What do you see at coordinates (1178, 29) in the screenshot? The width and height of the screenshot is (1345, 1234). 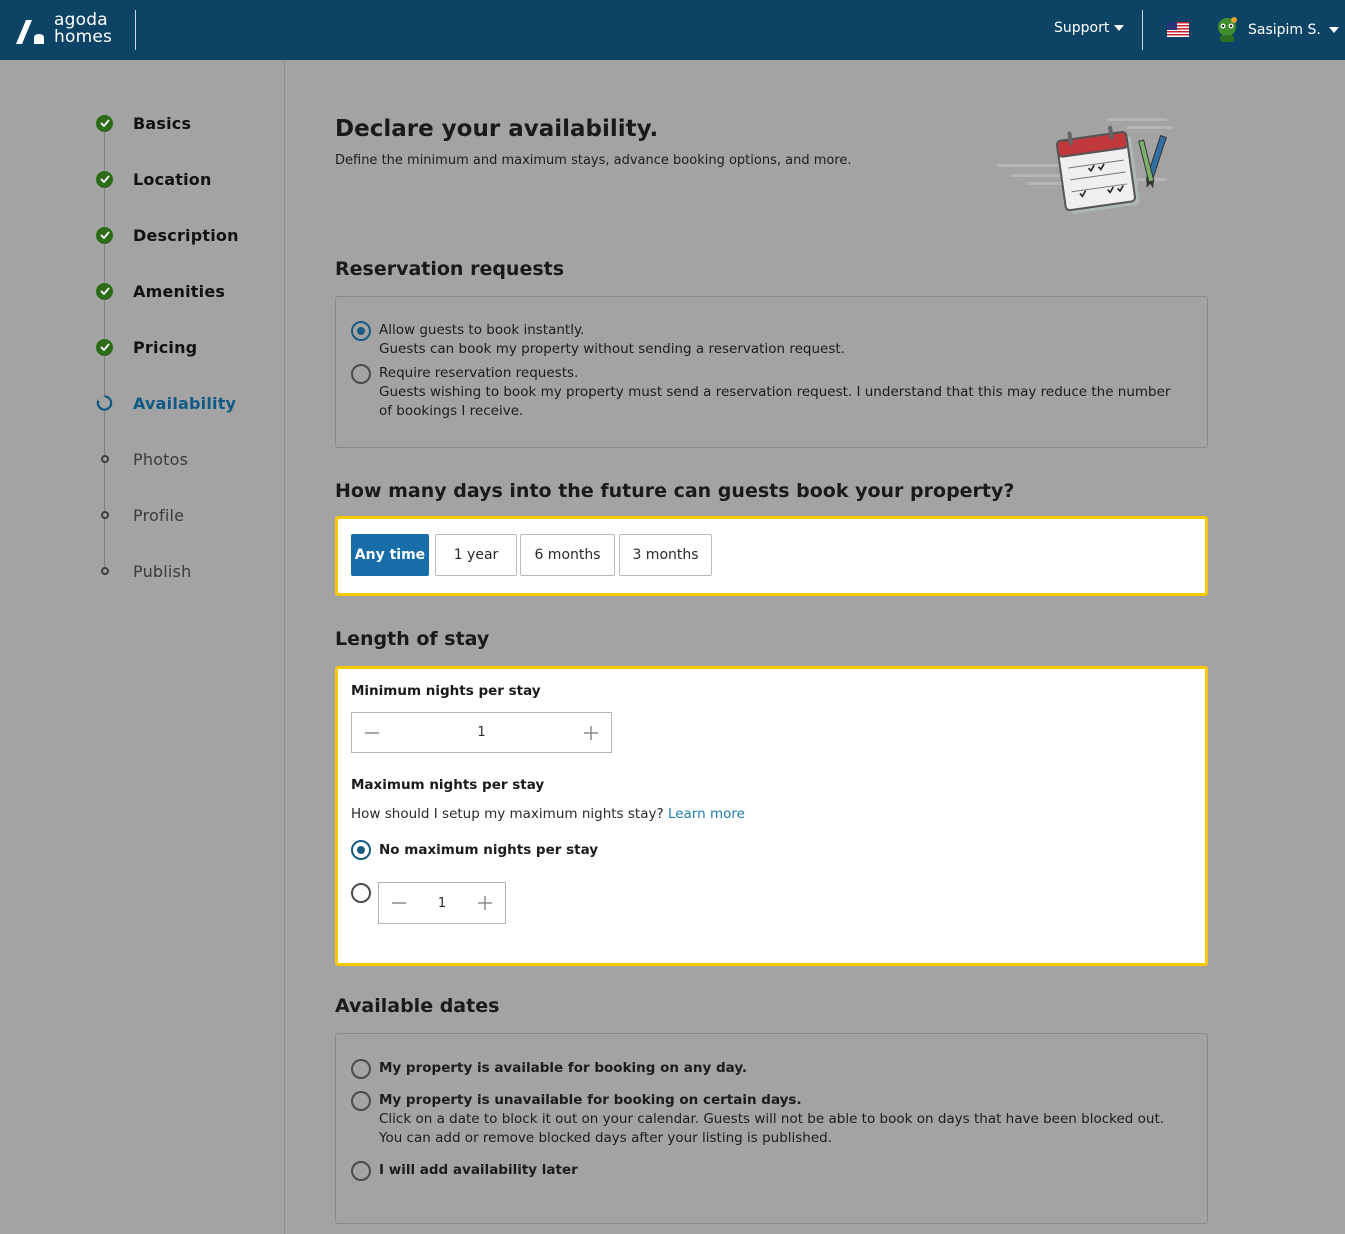 I see `us-flag-icon` at bounding box center [1178, 29].